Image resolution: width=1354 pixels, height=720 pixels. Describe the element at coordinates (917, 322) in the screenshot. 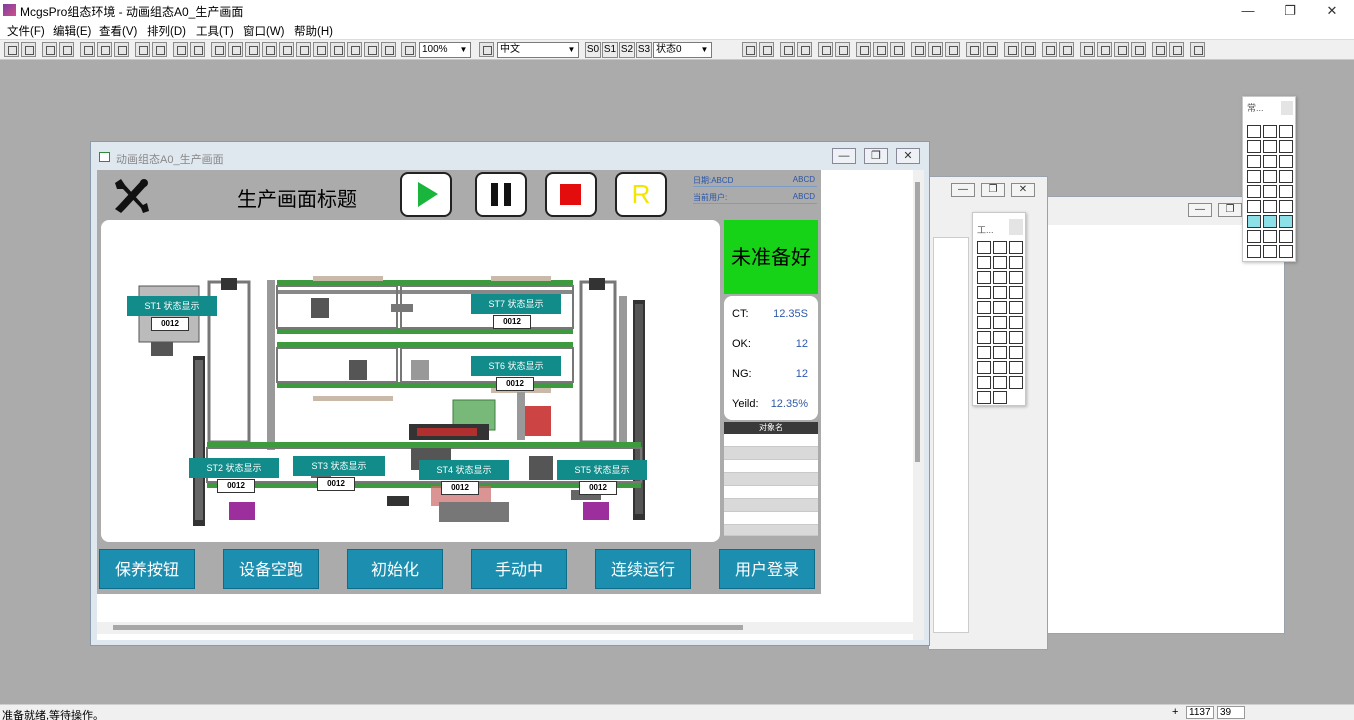

I see `scrollbar-thumb` at that location.